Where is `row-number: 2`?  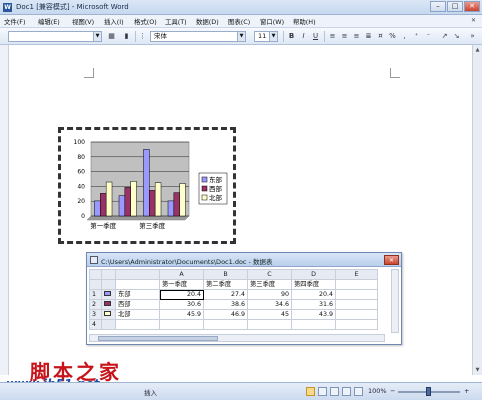
row-number: 2 is located at coordinates (95, 304).